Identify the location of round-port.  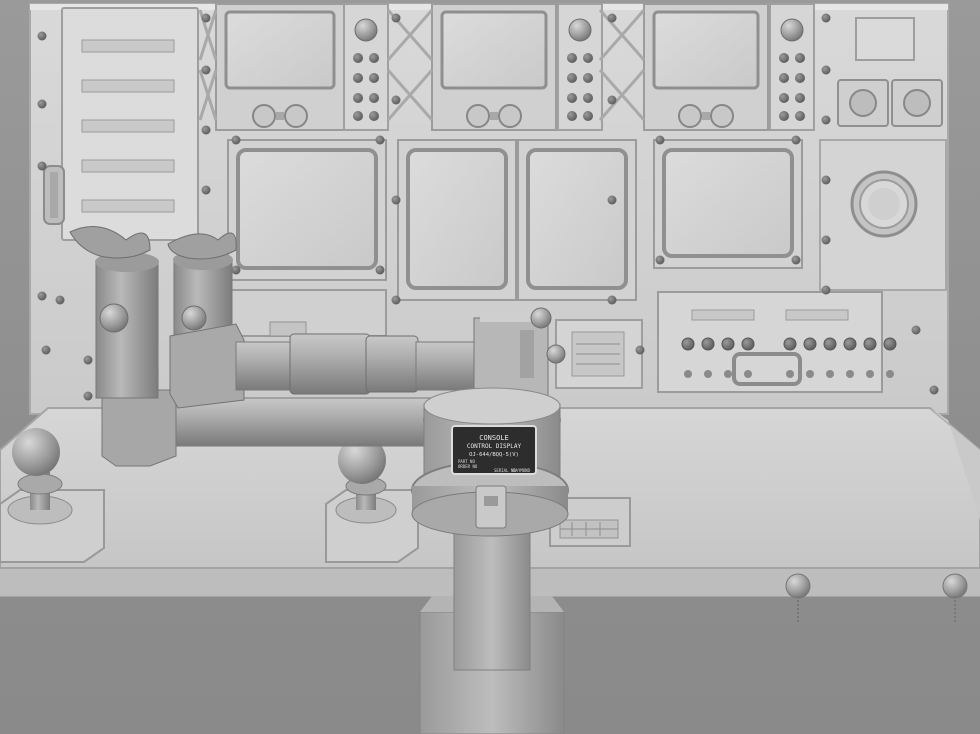
(883, 215).